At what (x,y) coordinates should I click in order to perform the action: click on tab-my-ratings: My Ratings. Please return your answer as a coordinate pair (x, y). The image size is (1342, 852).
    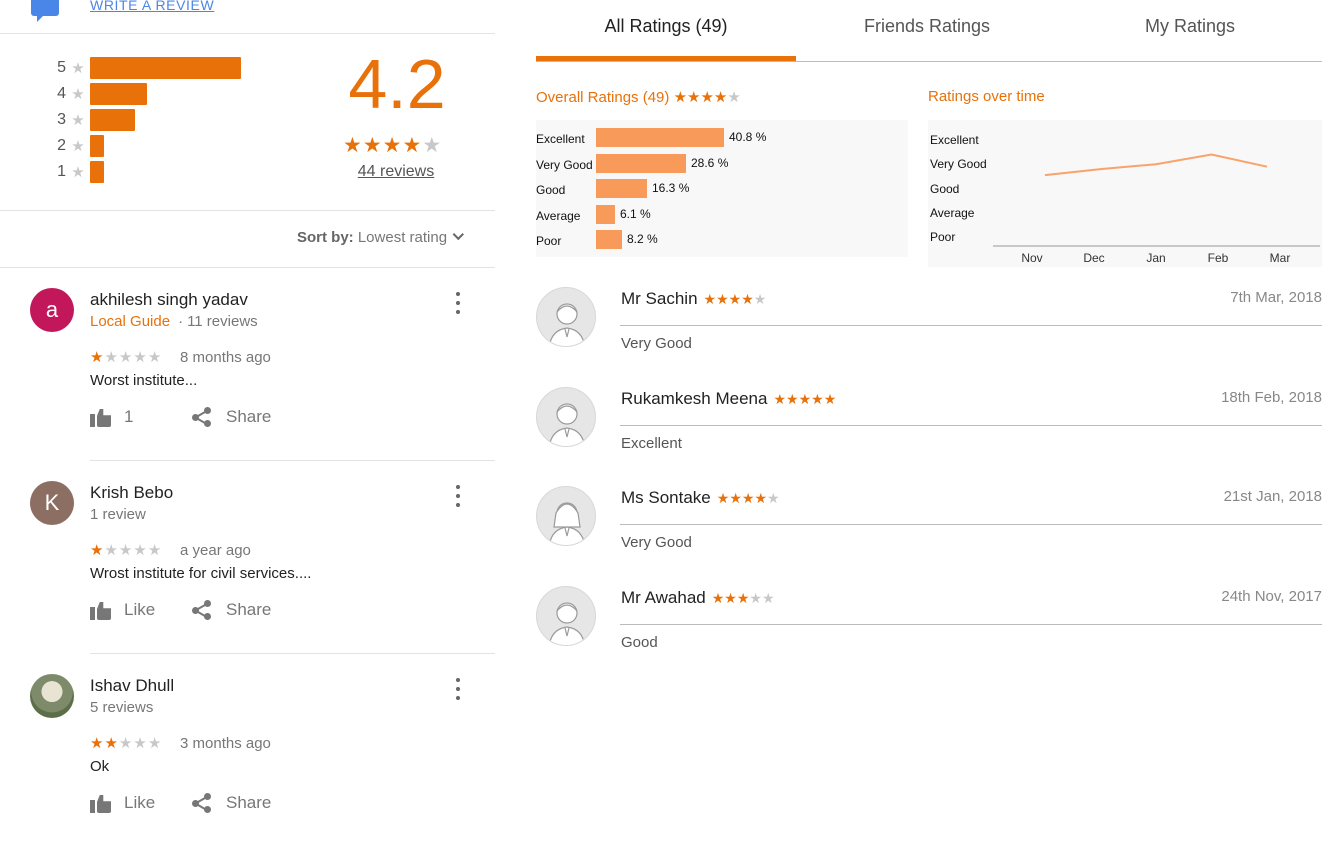
    Looking at the image, I should click on (1190, 26).